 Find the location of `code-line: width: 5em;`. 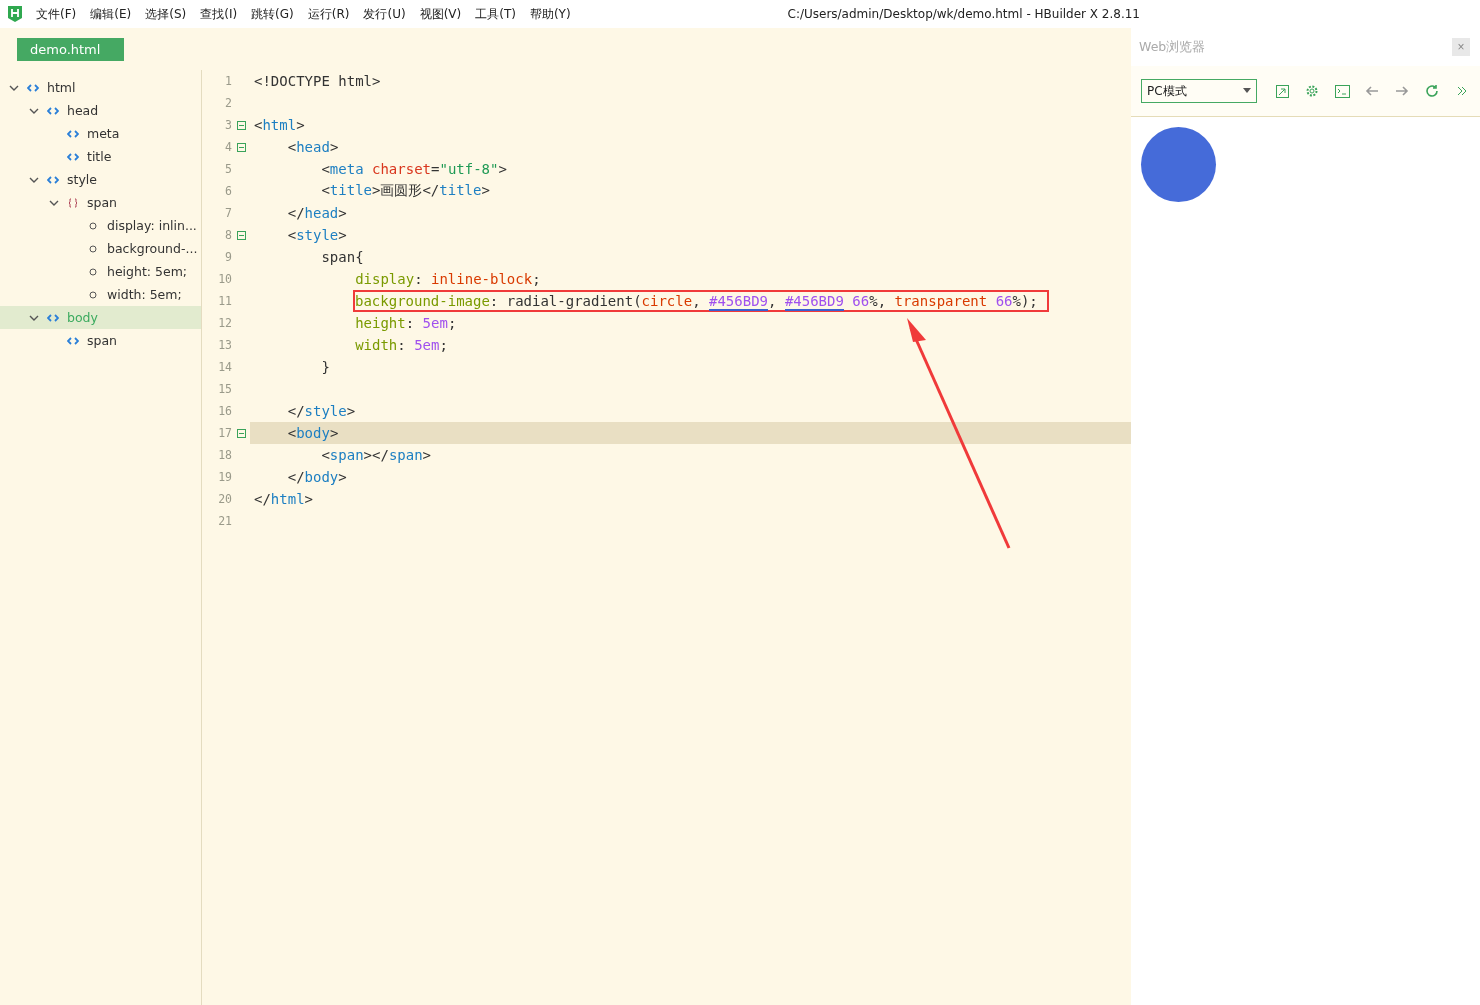

code-line: width: 5em; is located at coordinates (401, 345).